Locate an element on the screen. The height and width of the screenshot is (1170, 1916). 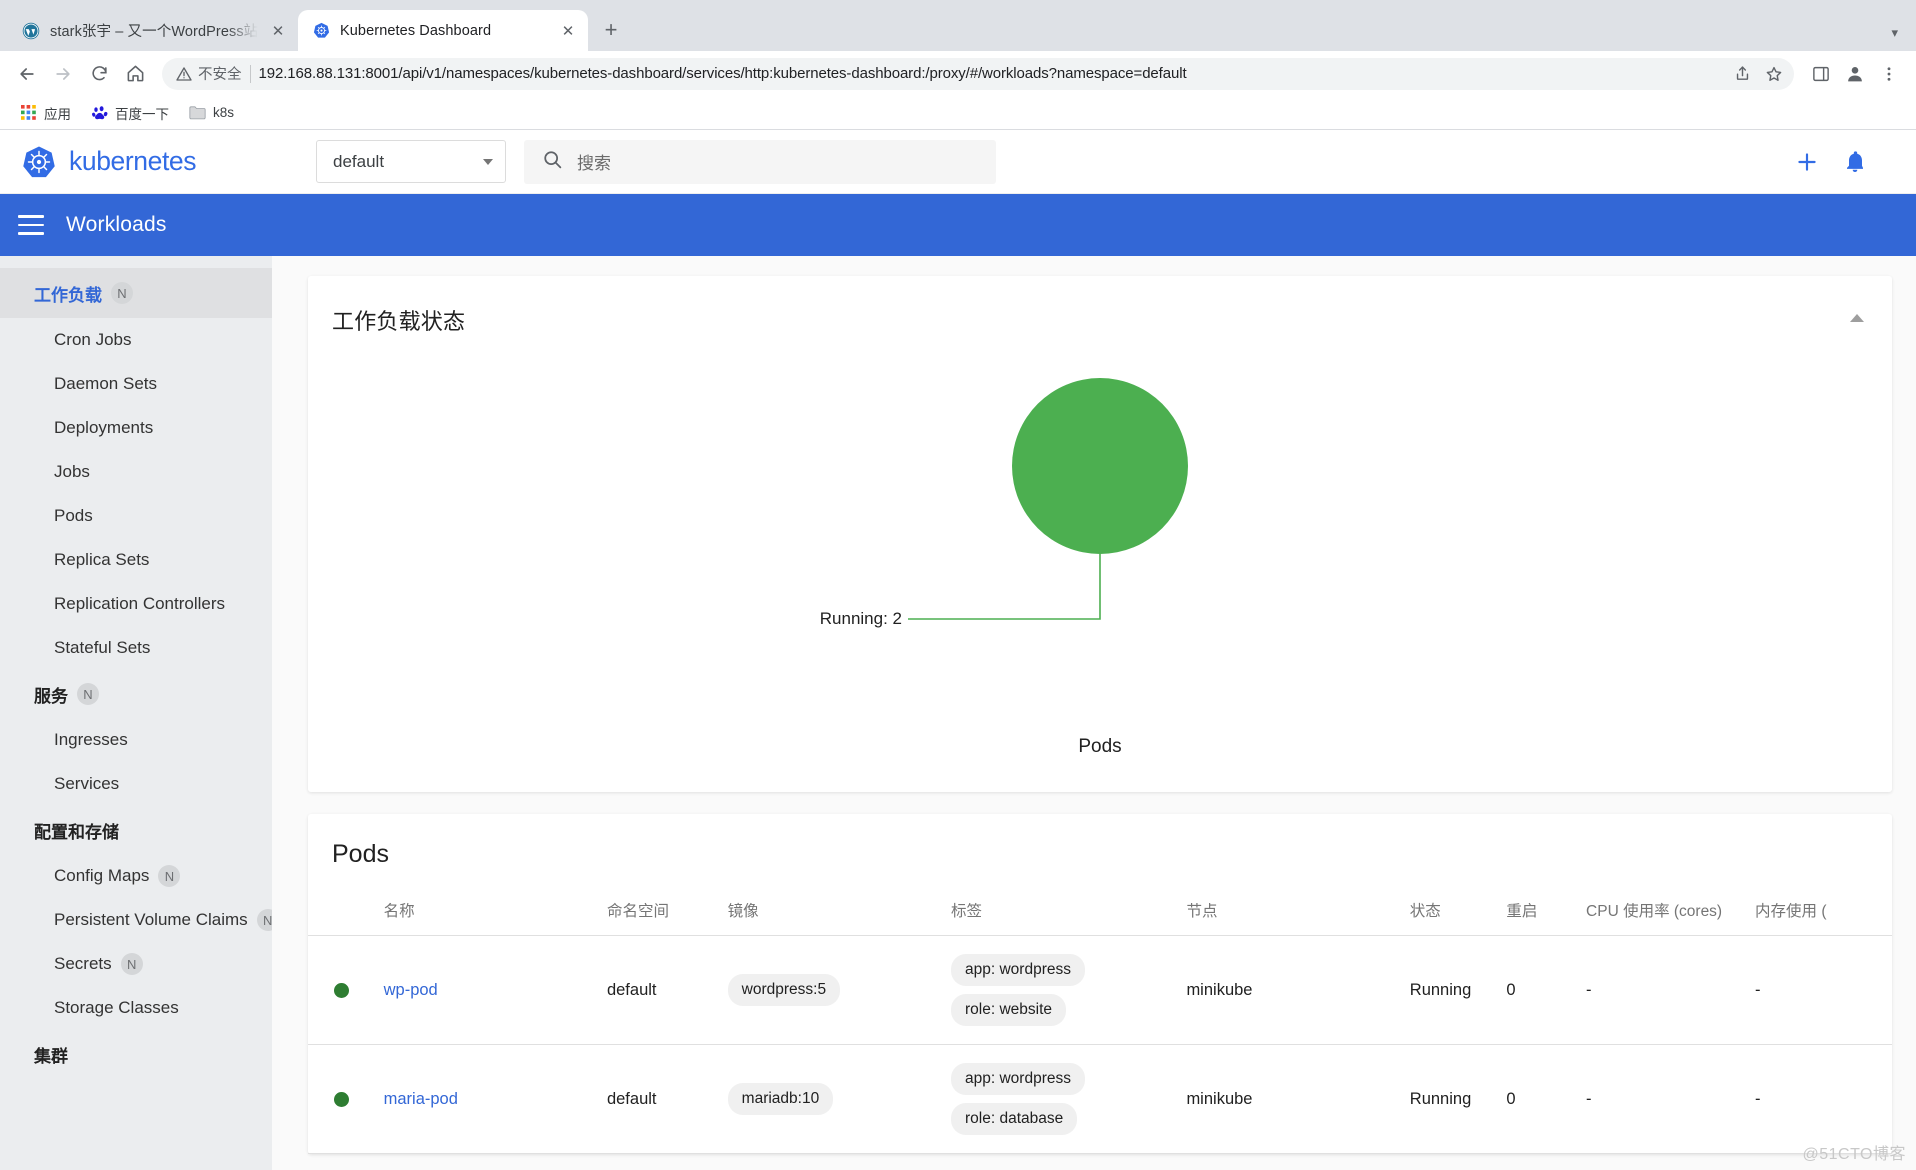
sidebar-item-label: Cron Jobs is located at coordinates (93, 339).